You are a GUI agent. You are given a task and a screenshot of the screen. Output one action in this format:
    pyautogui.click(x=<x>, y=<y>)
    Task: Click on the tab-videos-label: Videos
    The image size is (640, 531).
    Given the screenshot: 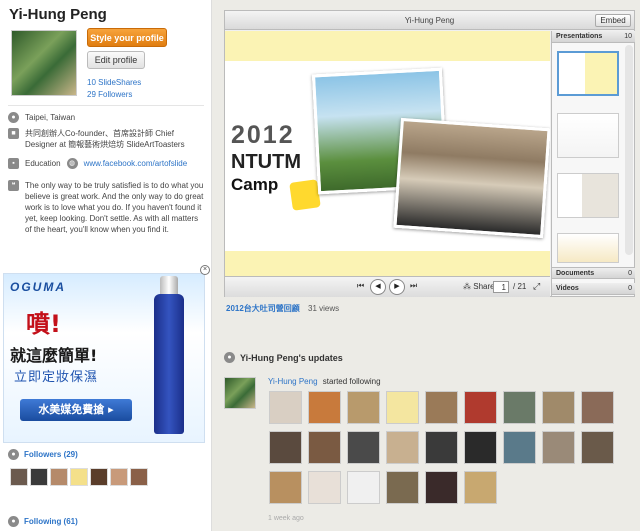 What is the action you would take?
    pyautogui.click(x=567, y=288)
    